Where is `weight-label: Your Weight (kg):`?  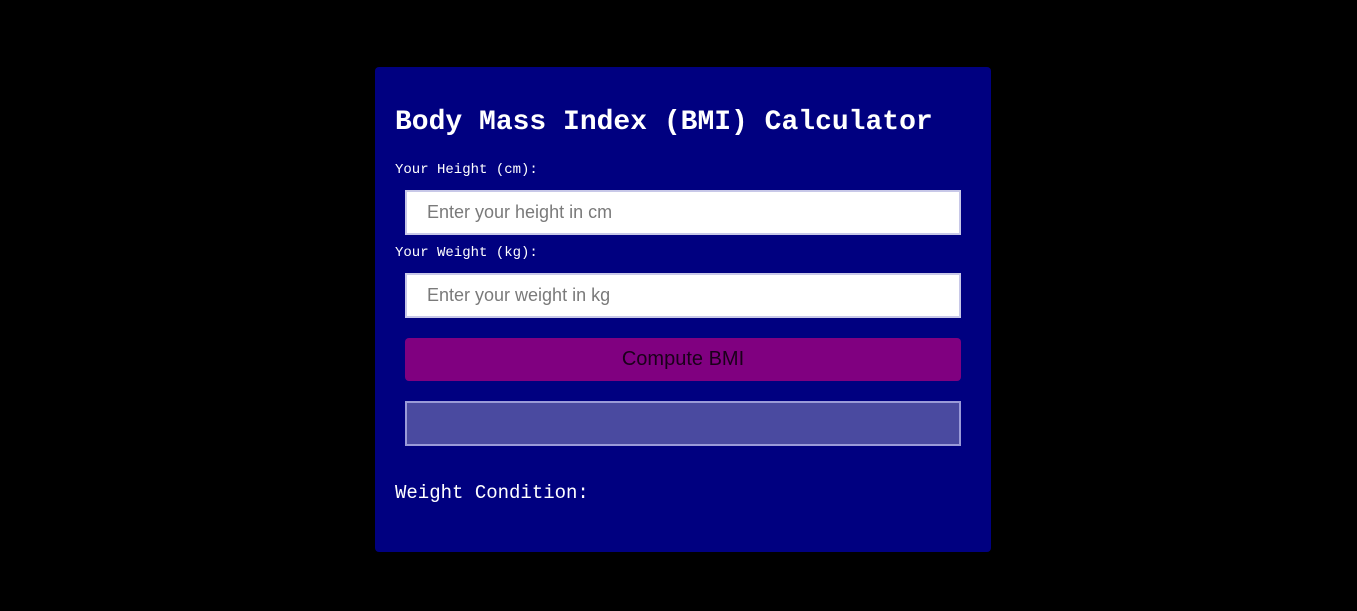 weight-label: Your Weight (kg): is located at coordinates (466, 253).